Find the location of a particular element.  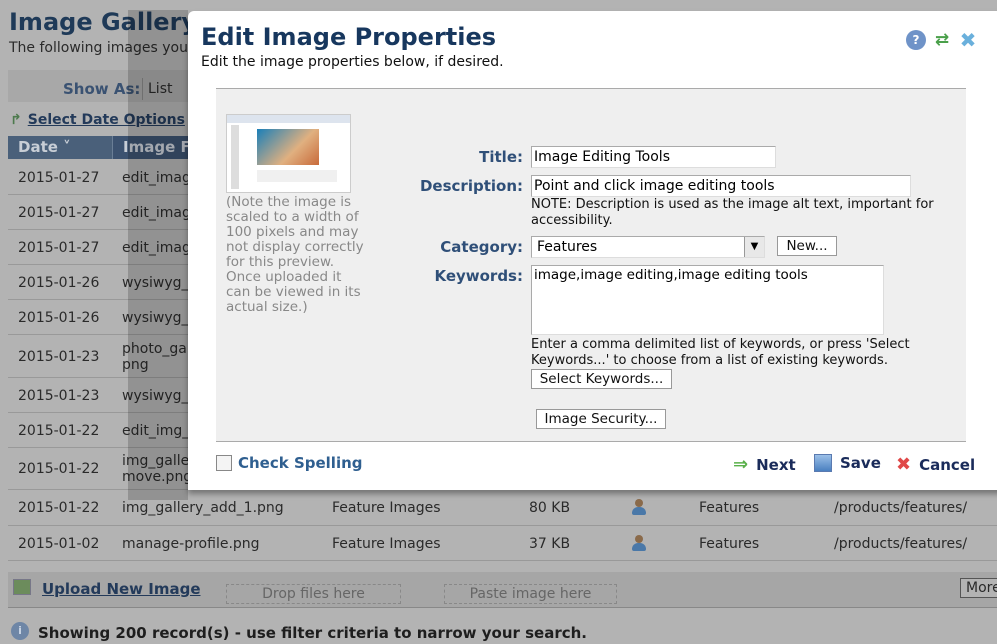

description-label: Description: is located at coordinates (471, 186).